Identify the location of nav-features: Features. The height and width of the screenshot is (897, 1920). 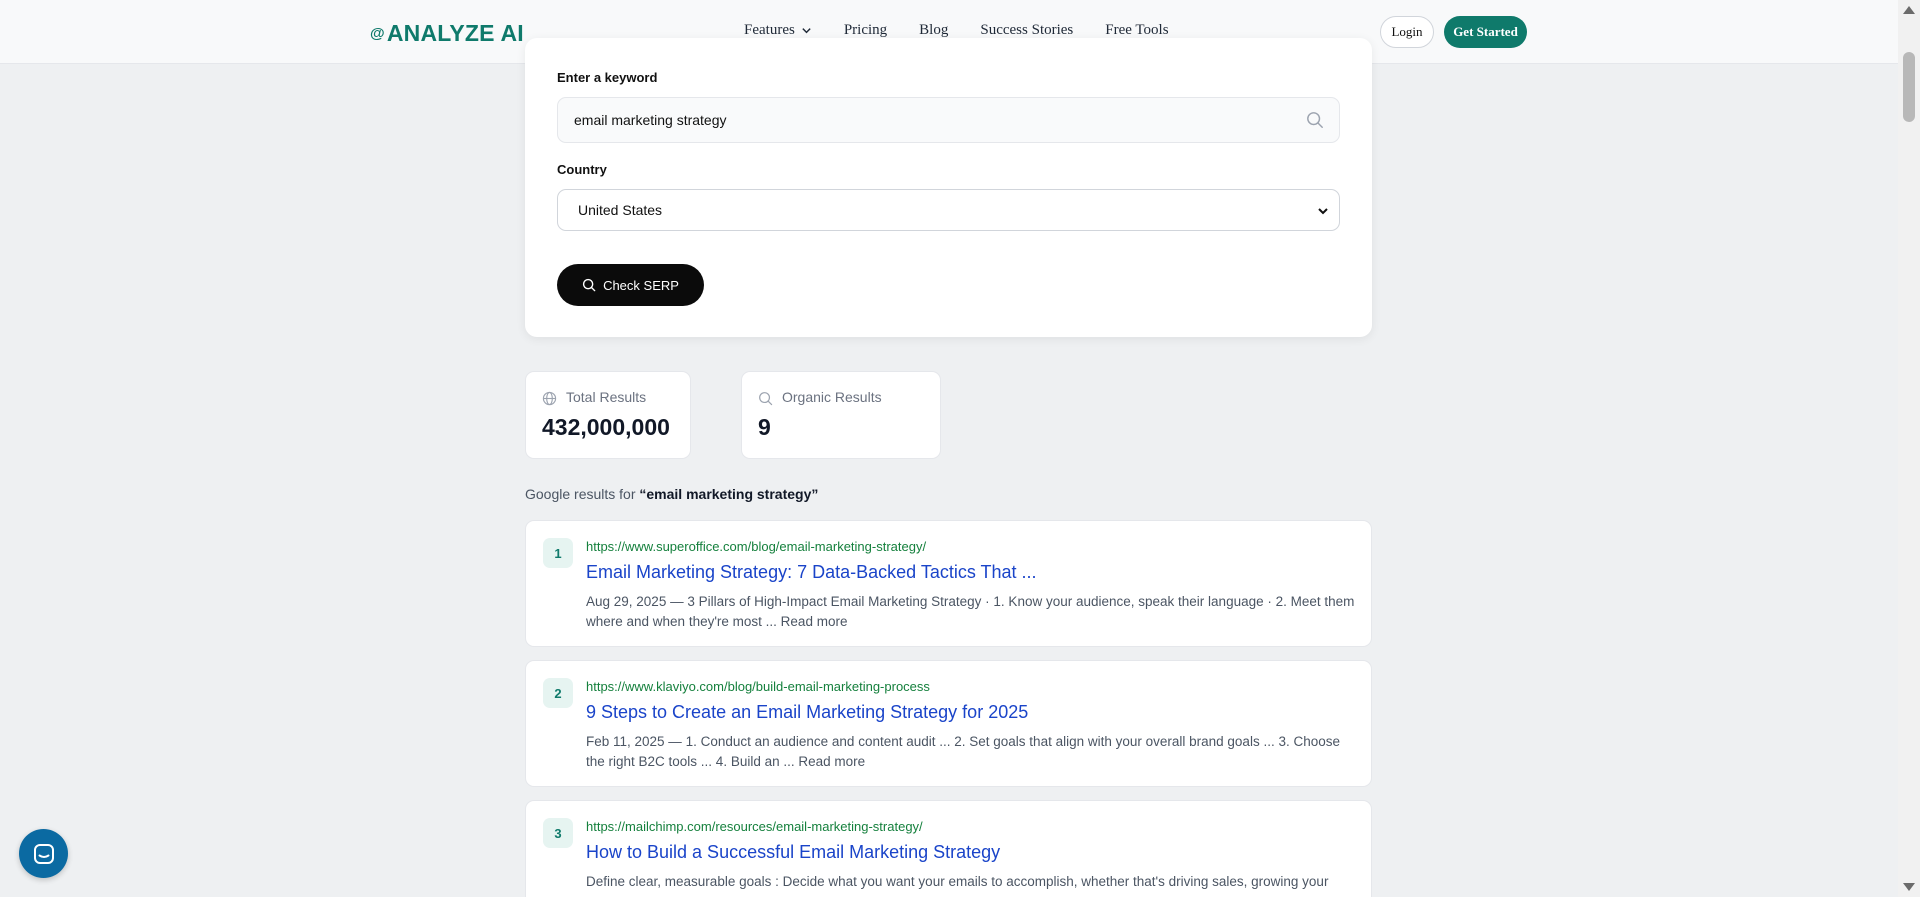
(778, 30).